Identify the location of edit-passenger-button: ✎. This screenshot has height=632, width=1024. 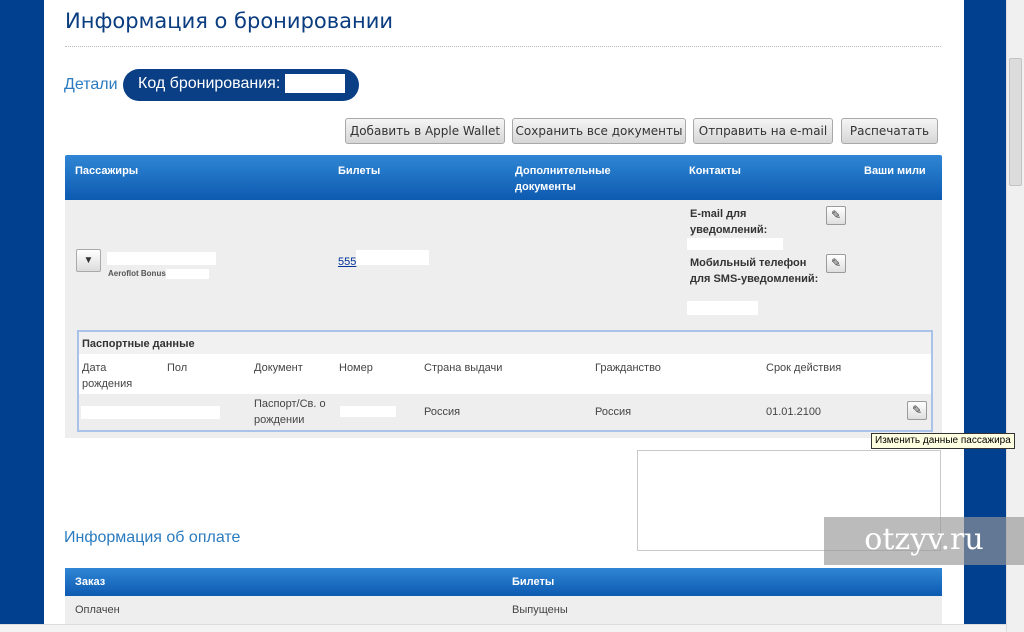
(917, 410).